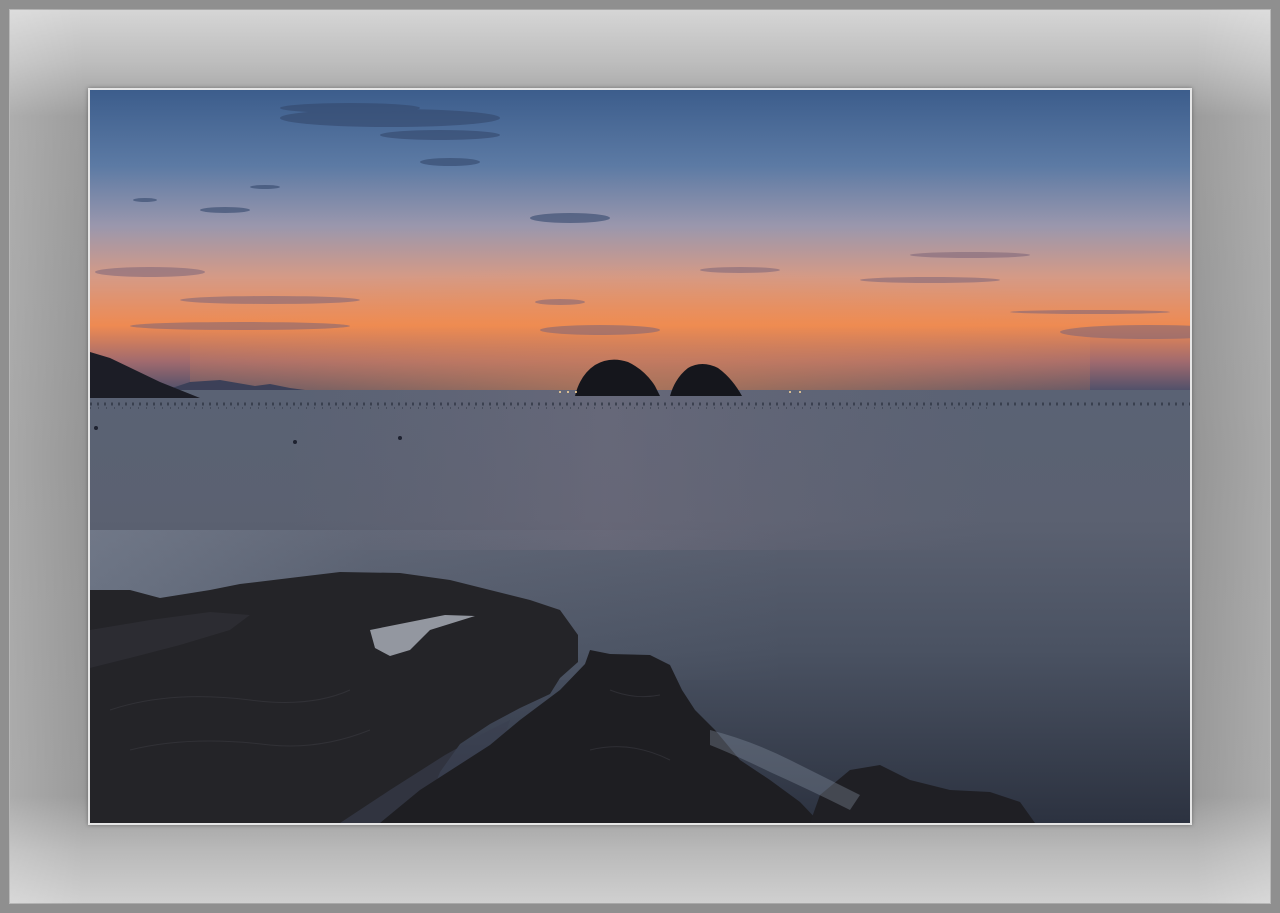 The height and width of the screenshot is (913, 1280). What do you see at coordinates (640, 470) in the screenshot?
I see `sea-reflection` at bounding box center [640, 470].